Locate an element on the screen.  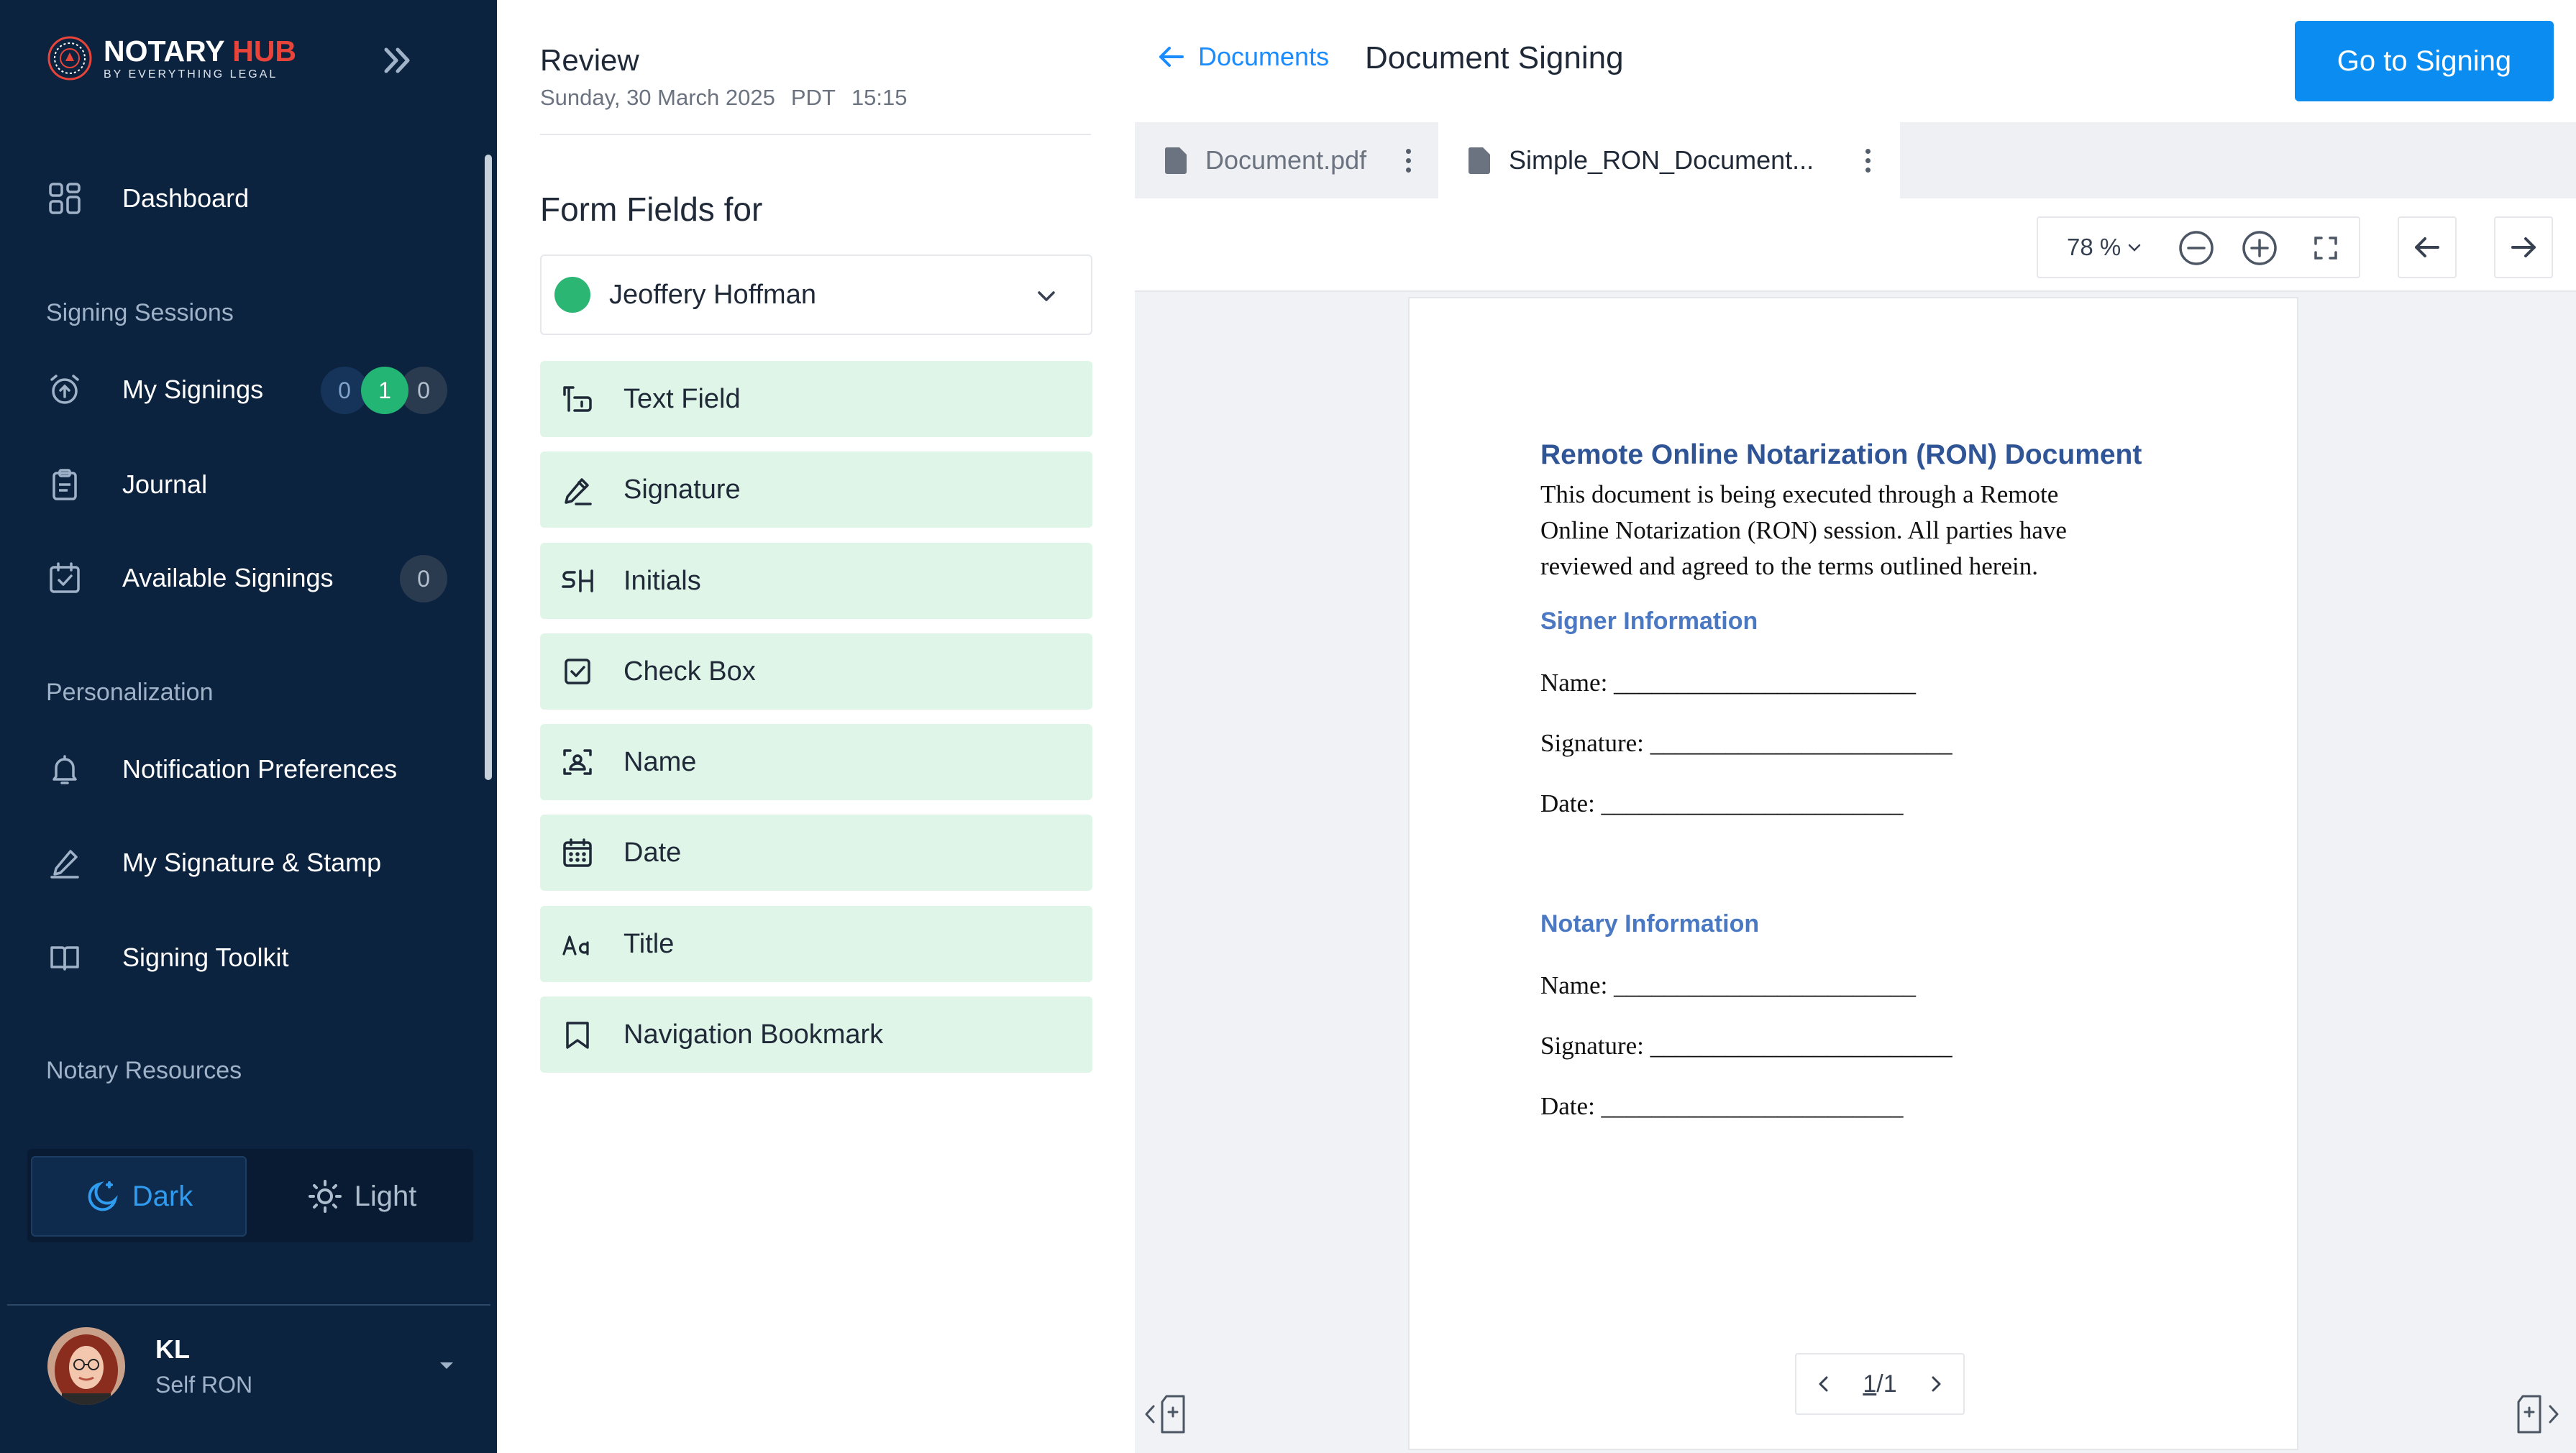
calendar-check-icon is located at coordinates (64, 578).